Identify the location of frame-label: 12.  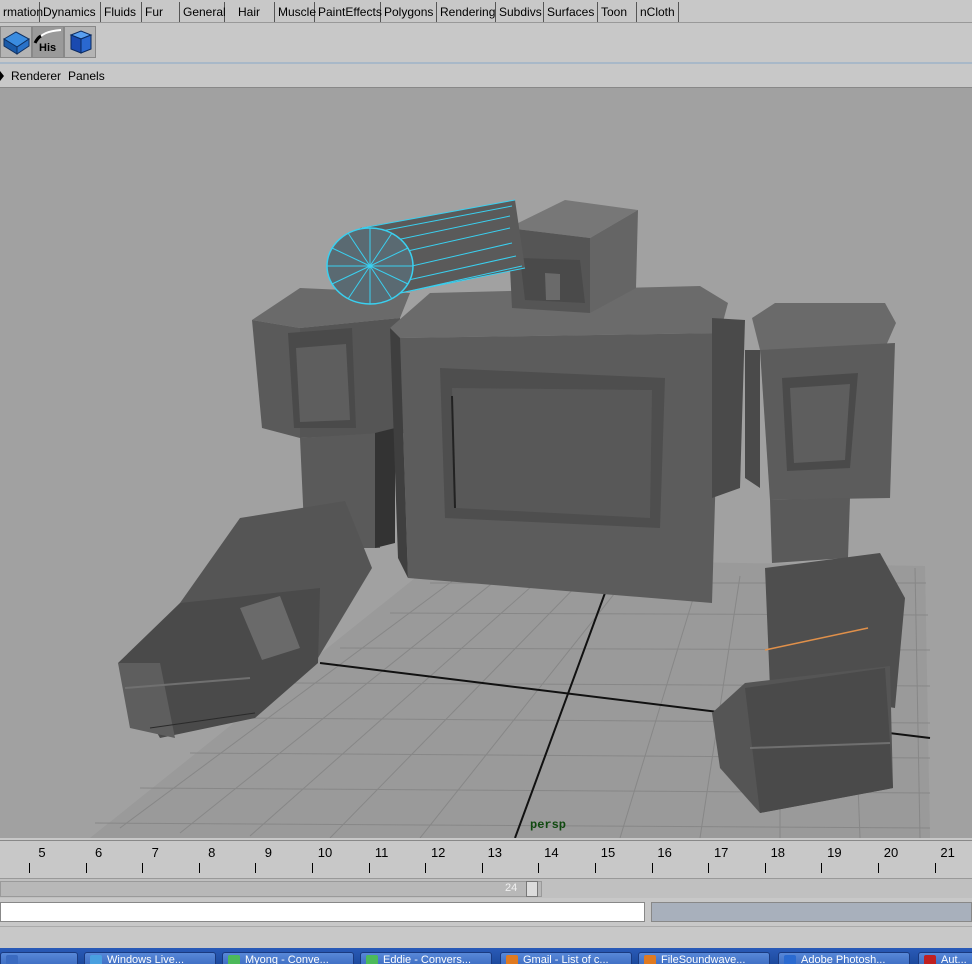
(438, 852).